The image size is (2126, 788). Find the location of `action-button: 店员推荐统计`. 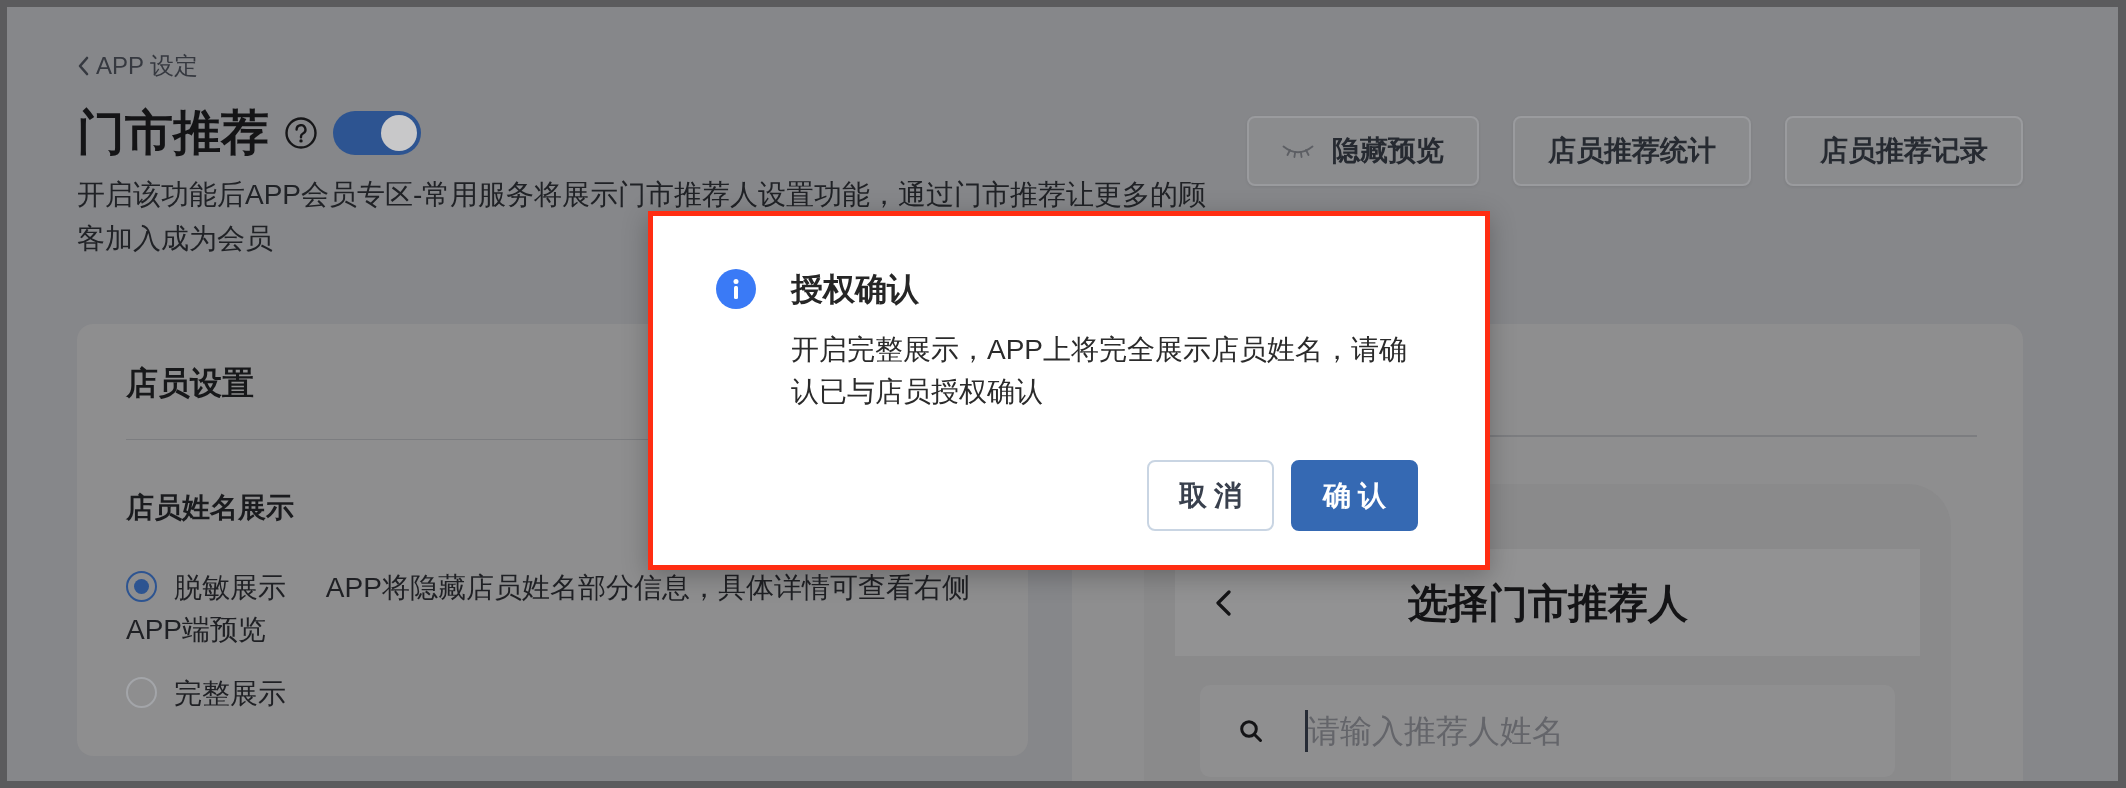

action-button: 店员推荐统计 is located at coordinates (1632, 151).